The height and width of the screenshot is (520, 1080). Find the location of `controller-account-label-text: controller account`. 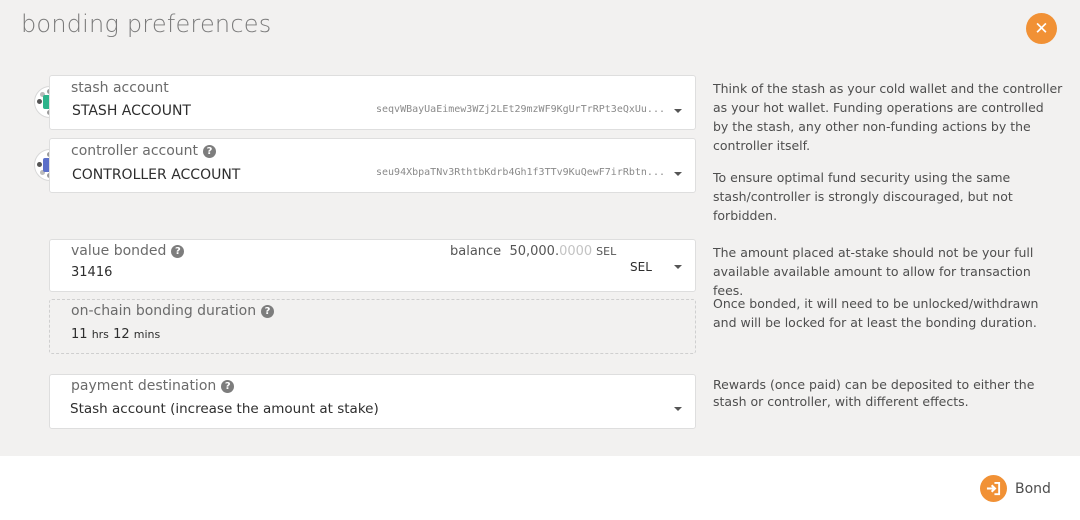

controller-account-label-text: controller account is located at coordinates (135, 151).